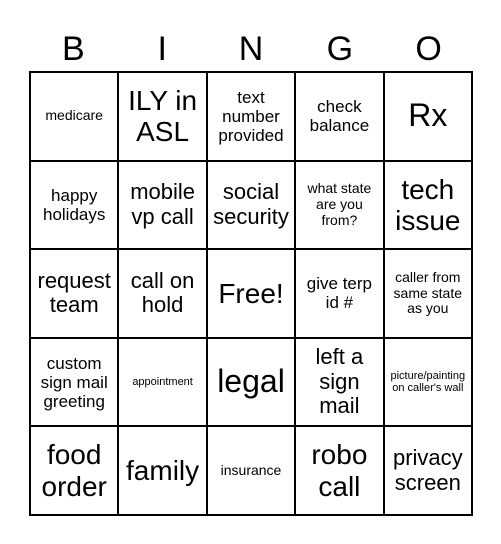 Image resolution: width=501 pixels, height=544 pixels. I want to click on bingo-cell-label: mobile vp call, so click(162, 204).